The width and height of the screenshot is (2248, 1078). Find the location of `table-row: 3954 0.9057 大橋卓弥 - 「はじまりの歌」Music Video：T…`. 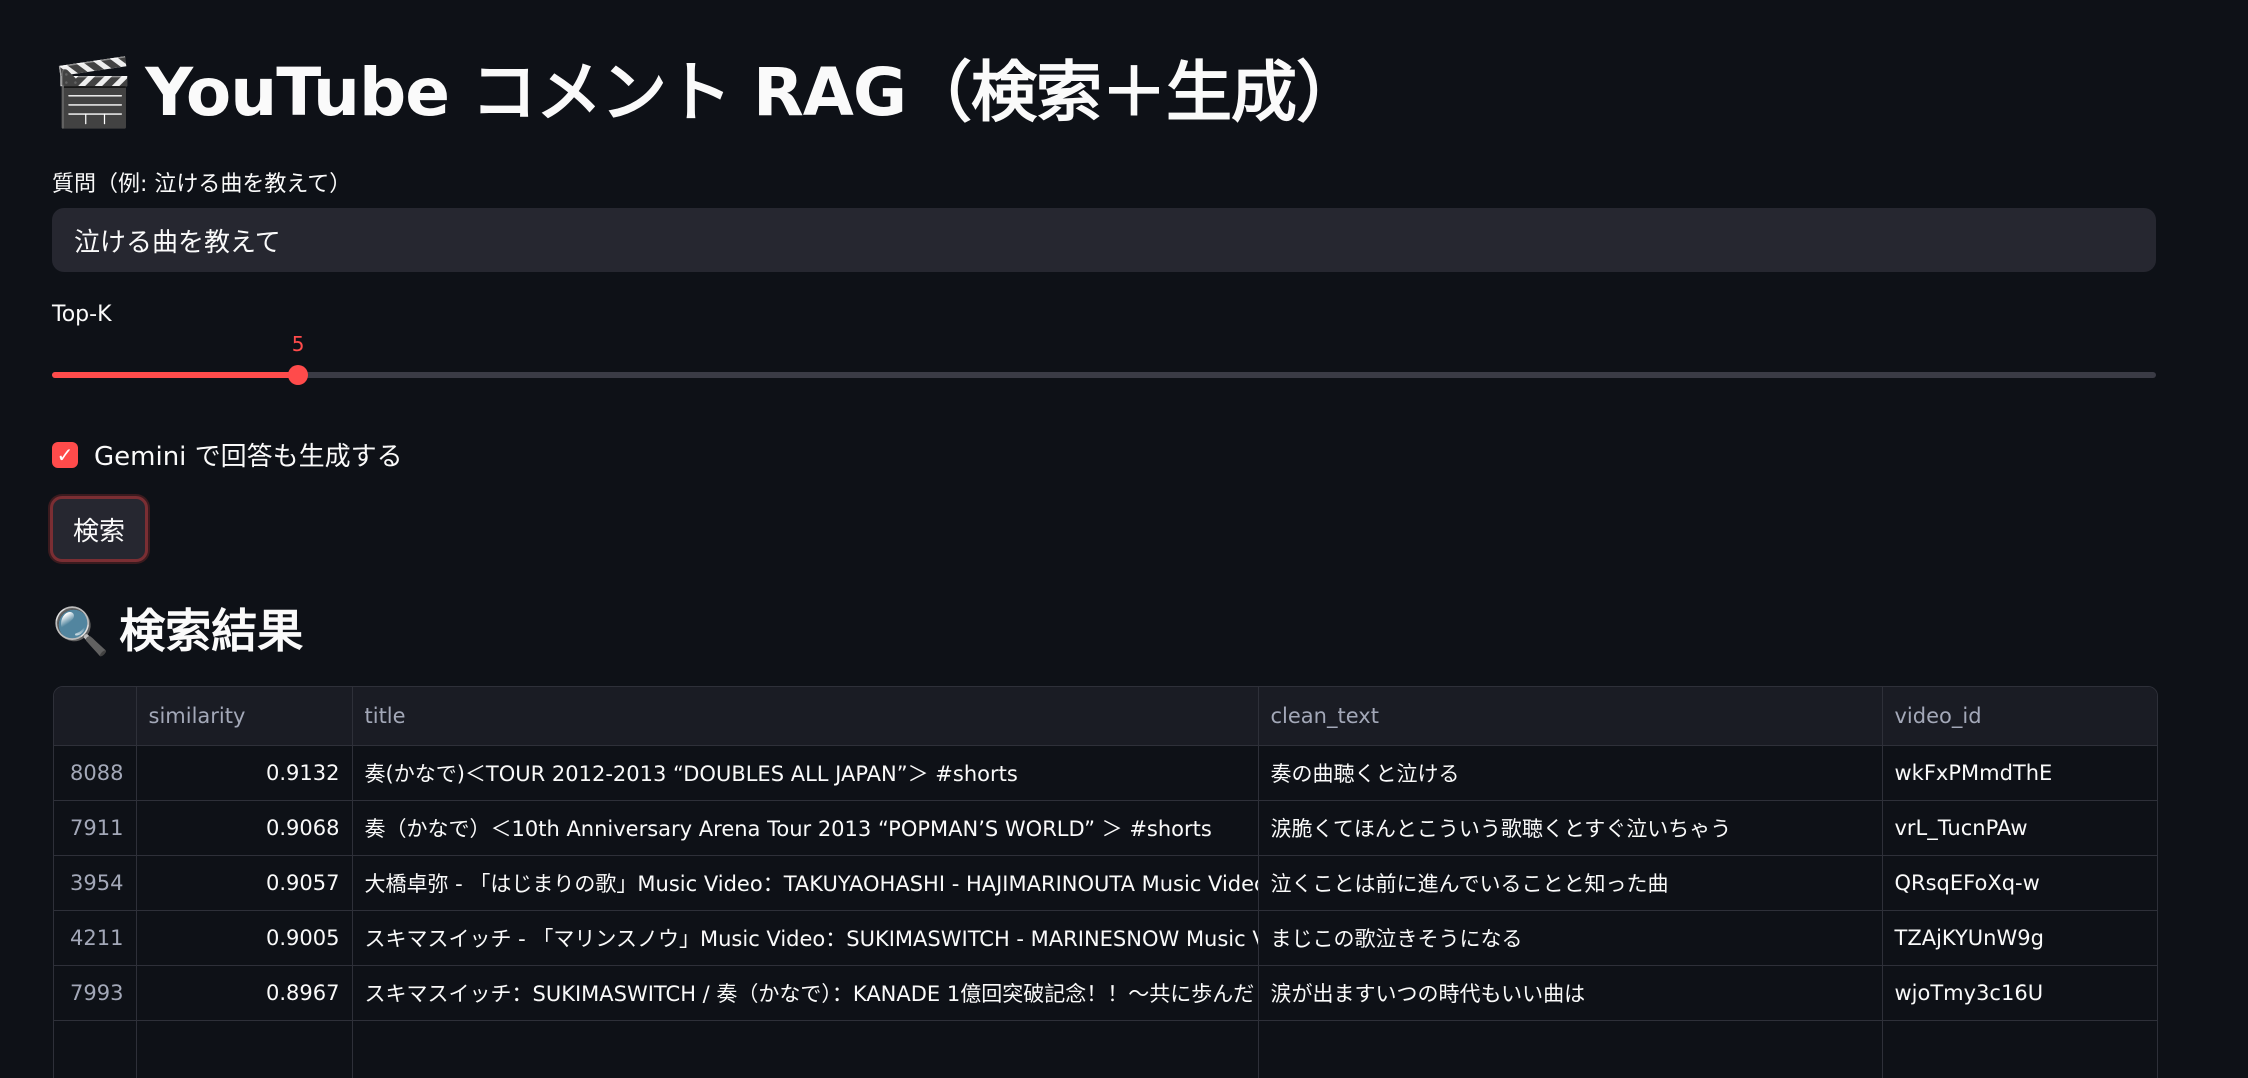

table-row: 3954 0.9057 大橋卓弥 - 「はじまりの歌」Music Video：T… is located at coordinates (1105, 883).